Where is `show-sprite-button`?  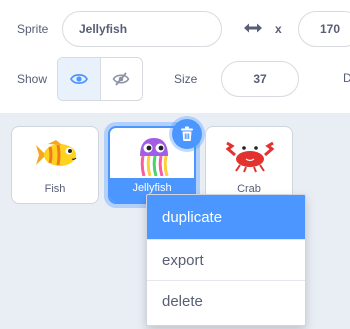
show-sprite-button is located at coordinates (79, 79).